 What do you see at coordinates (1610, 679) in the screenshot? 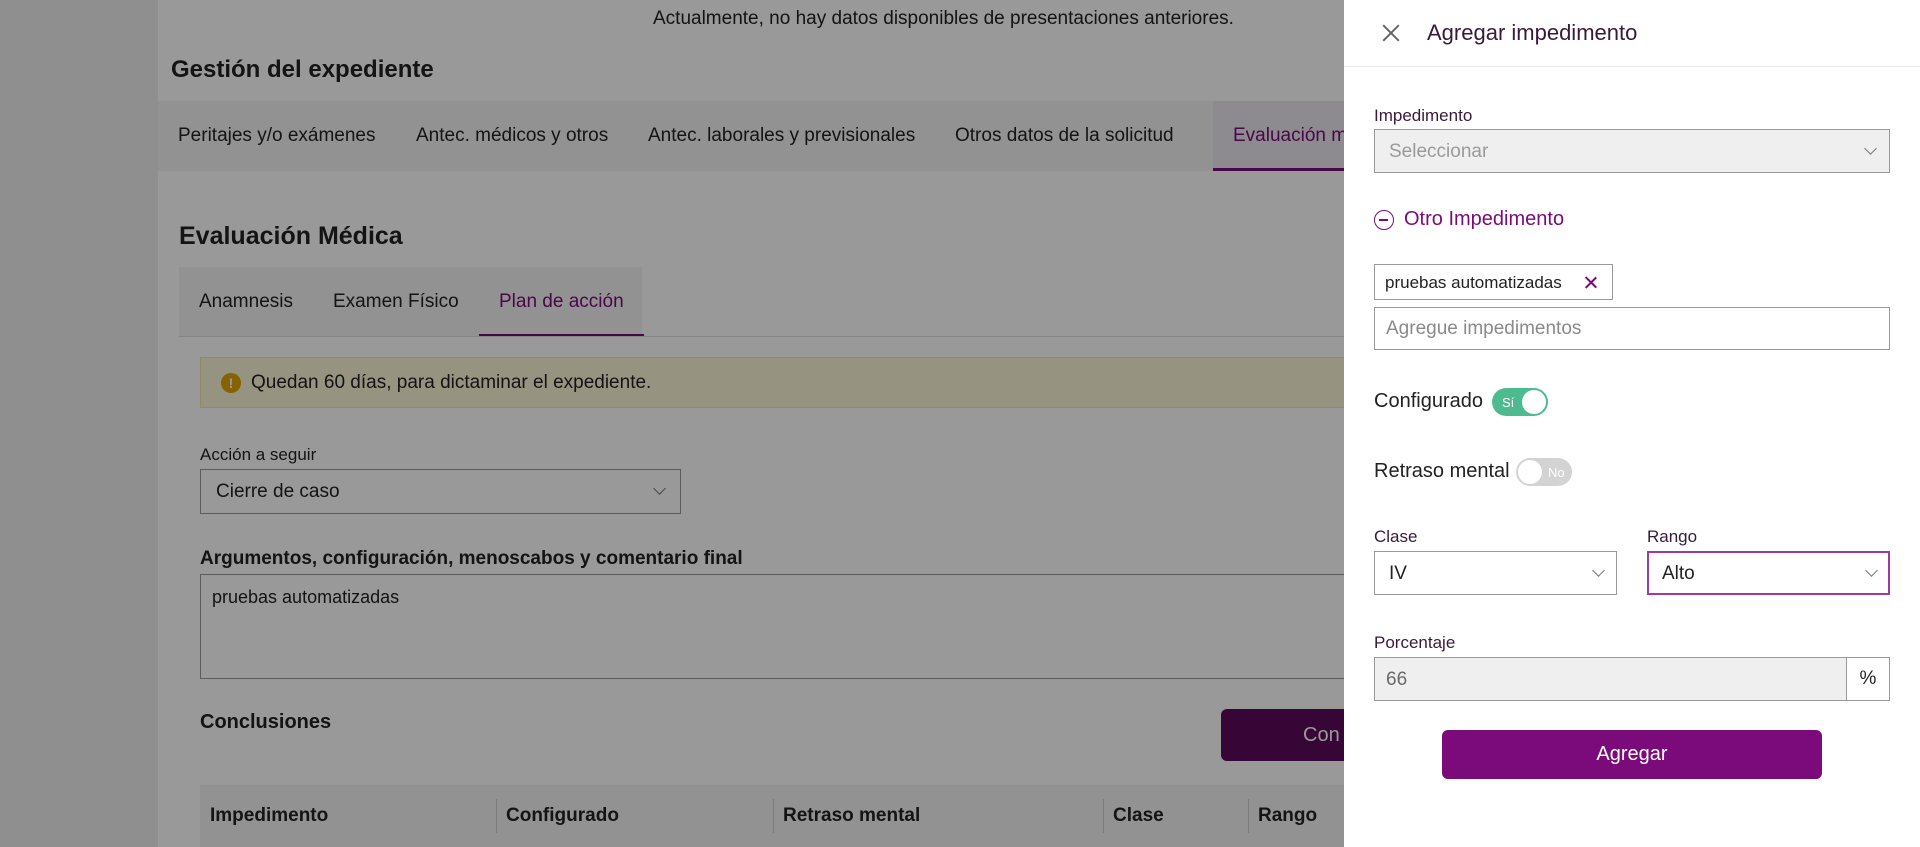
I see `porcentaje-input: 66` at bounding box center [1610, 679].